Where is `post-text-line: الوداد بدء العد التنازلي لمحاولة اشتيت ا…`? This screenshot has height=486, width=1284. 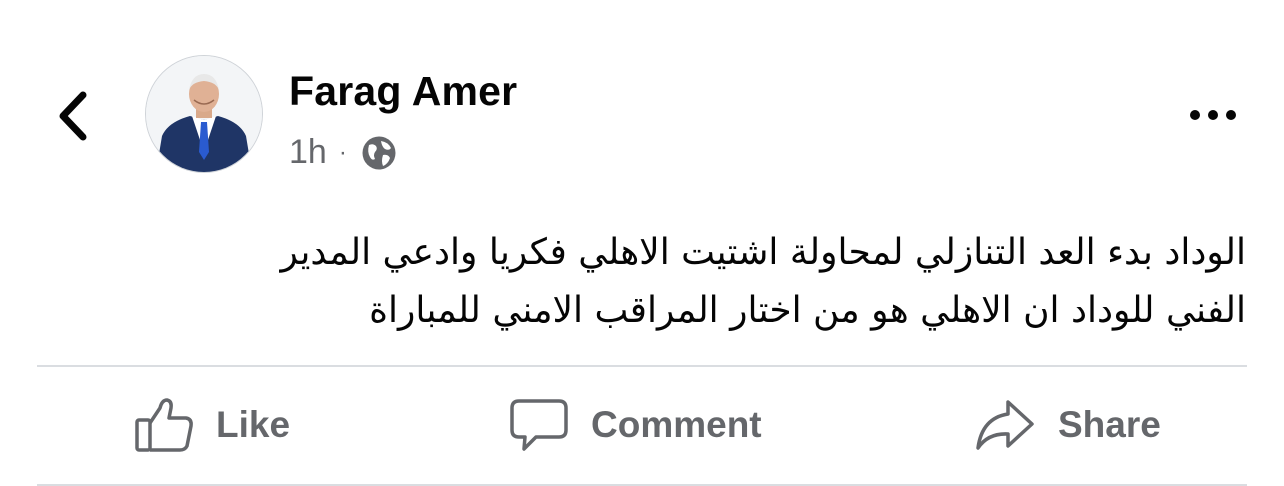
post-text-line: الوداد بدء العد التنازلي لمحاولة اشتيت ا… is located at coordinates (763, 252).